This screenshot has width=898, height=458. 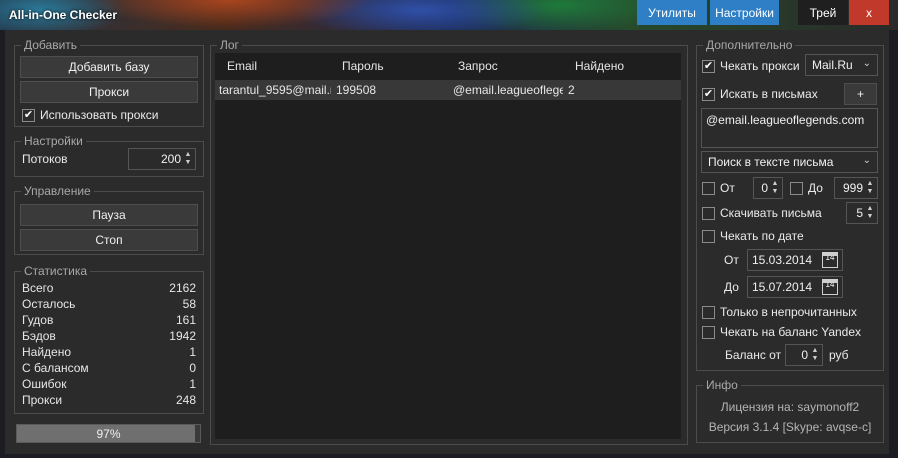 I want to click on check-proxy-checkbox: ✔ Чекать прокси, so click(x=751, y=66).